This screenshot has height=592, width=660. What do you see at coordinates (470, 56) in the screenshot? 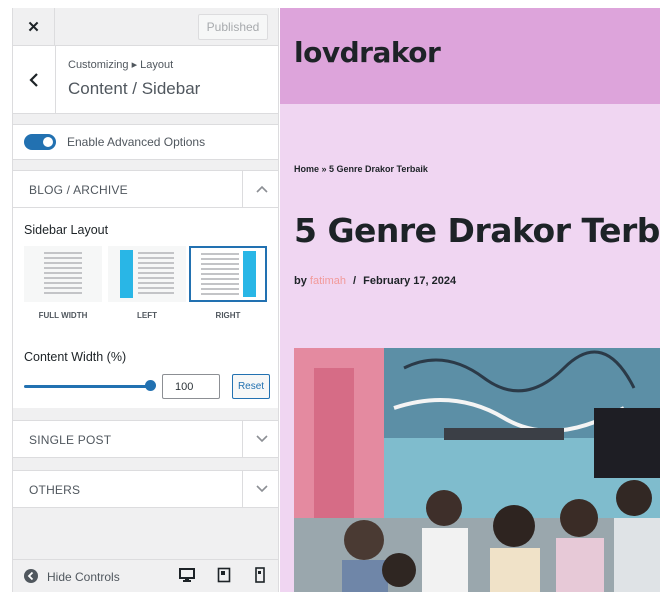
I see `site-header: lovdrakor` at bounding box center [470, 56].